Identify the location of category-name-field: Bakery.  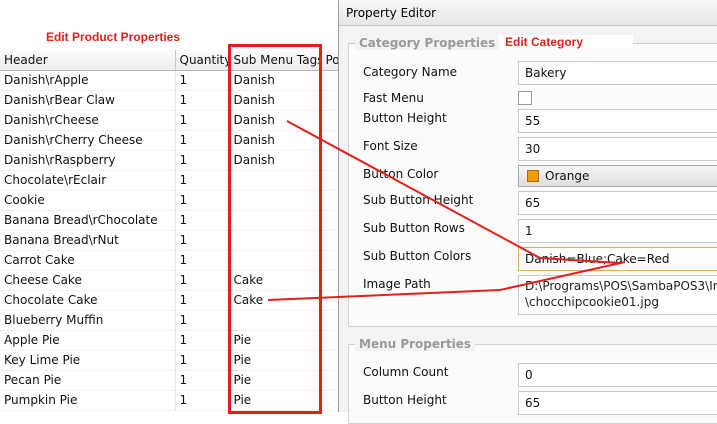
(617, 73).